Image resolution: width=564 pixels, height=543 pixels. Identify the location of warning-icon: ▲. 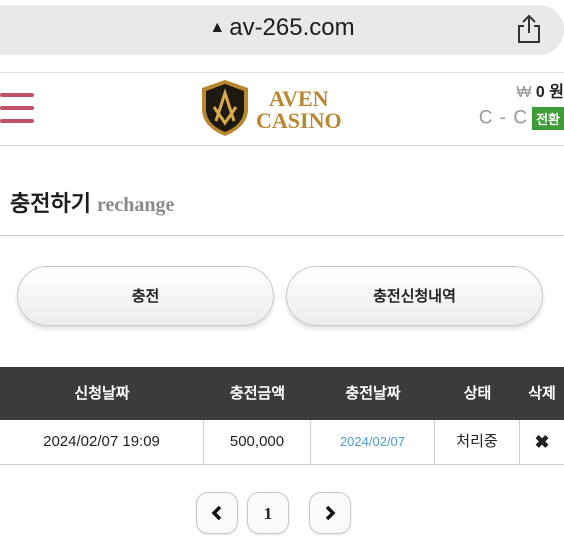
(217, 27).